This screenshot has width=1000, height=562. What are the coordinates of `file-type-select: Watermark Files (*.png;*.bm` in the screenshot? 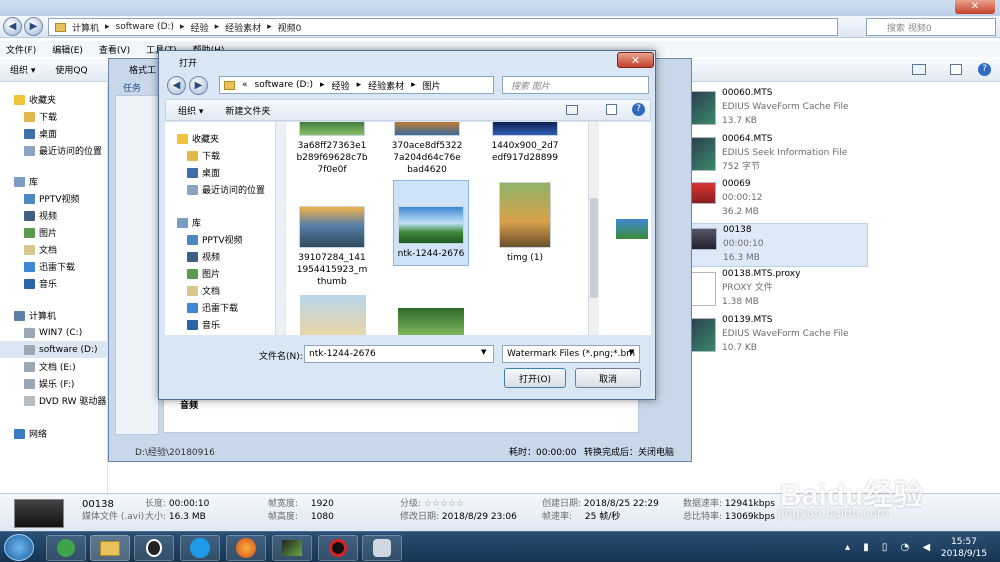 It's located at (571, 354).